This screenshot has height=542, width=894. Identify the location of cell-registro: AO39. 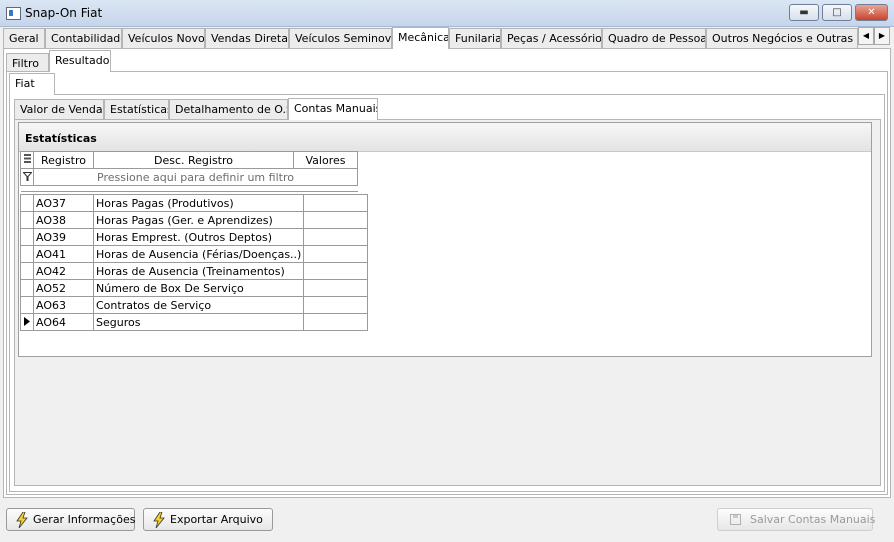
(63, 237).